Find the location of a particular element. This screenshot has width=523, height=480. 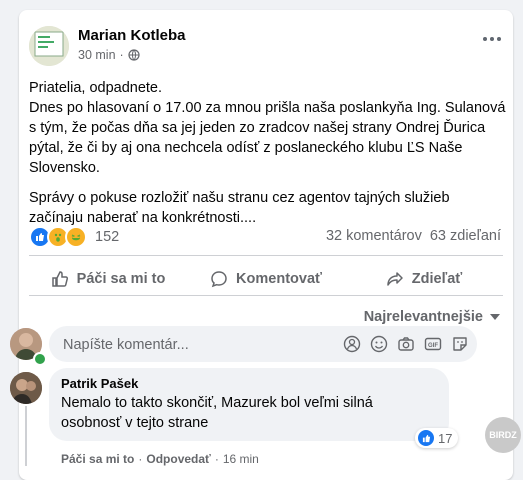

comment-reply-link: Odpovedať is located at coordinates (178, 459).